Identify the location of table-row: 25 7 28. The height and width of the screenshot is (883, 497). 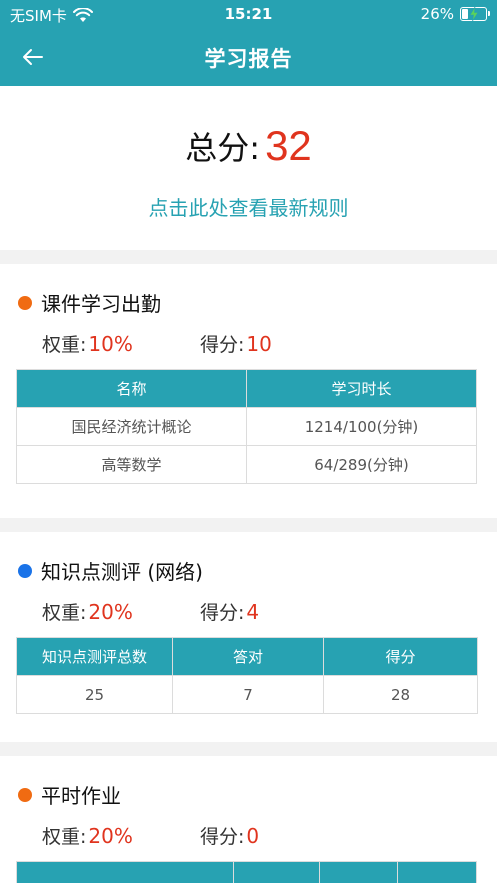
(247, 694).